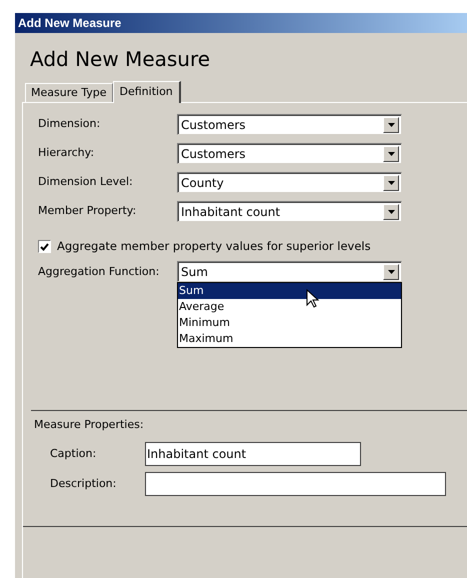  I want to click on field-label: Dimension:, so click(70, 124).